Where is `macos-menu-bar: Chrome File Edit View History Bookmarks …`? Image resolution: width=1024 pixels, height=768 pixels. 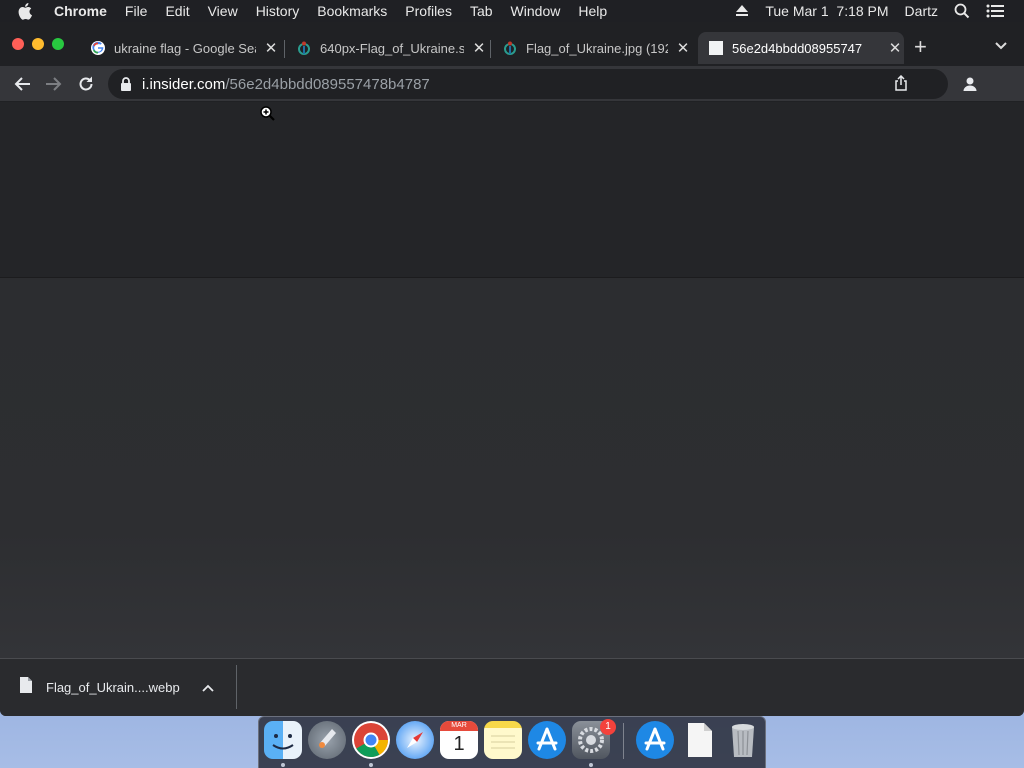
macos-menu-bar: Chrome File Edit View History Bookmarks … is located at coordinates (512, 11).